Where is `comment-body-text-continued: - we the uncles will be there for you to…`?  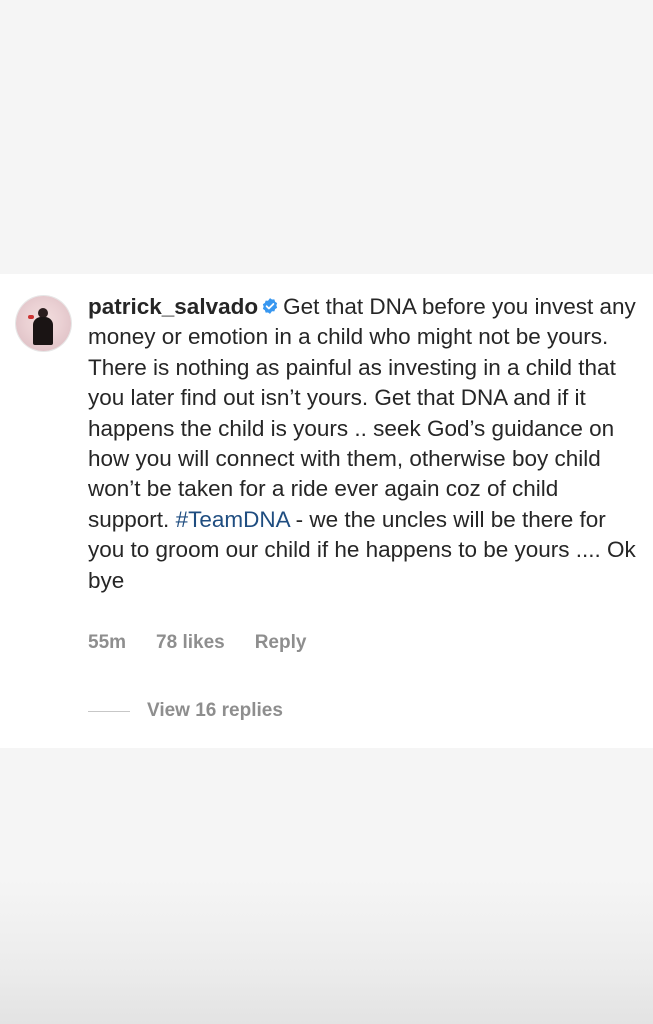
comment-body-text-continued: - we the uncles will be there for you to… is located at coordinates (362, 549).